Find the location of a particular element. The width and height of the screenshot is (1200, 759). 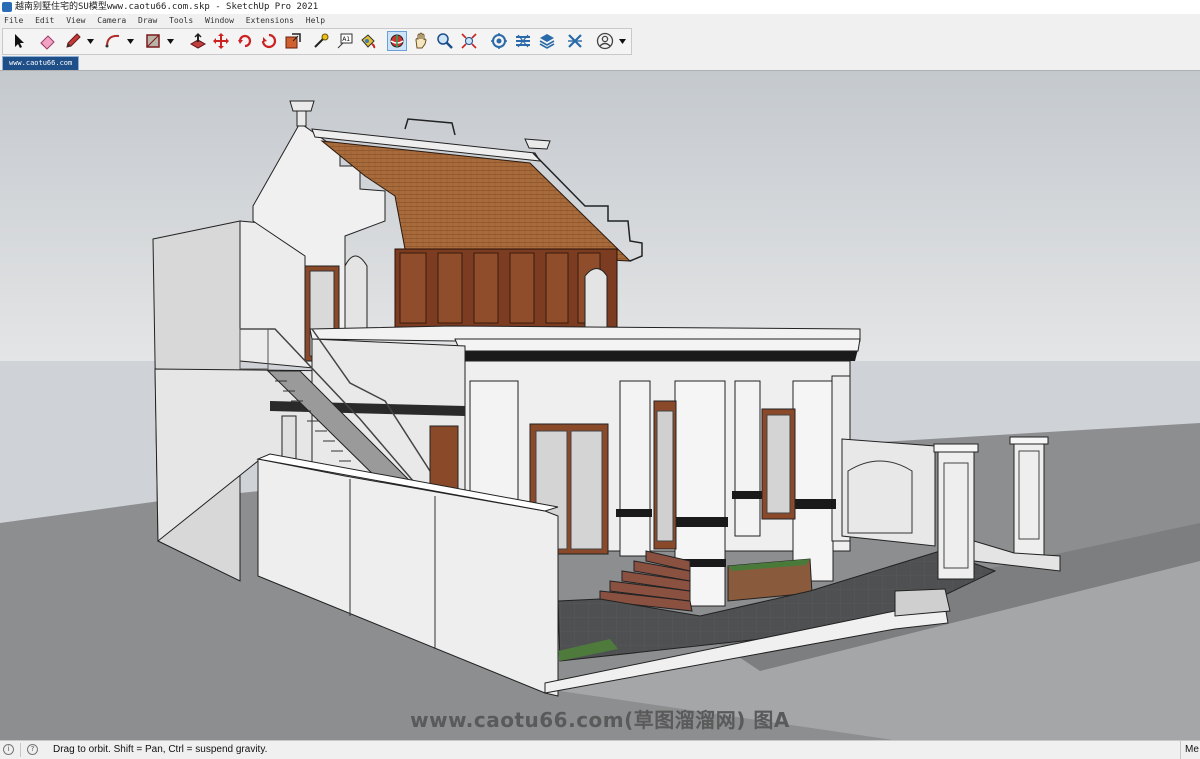

scene-tab: www.caotu66.com is located at coordinates (41, 63).